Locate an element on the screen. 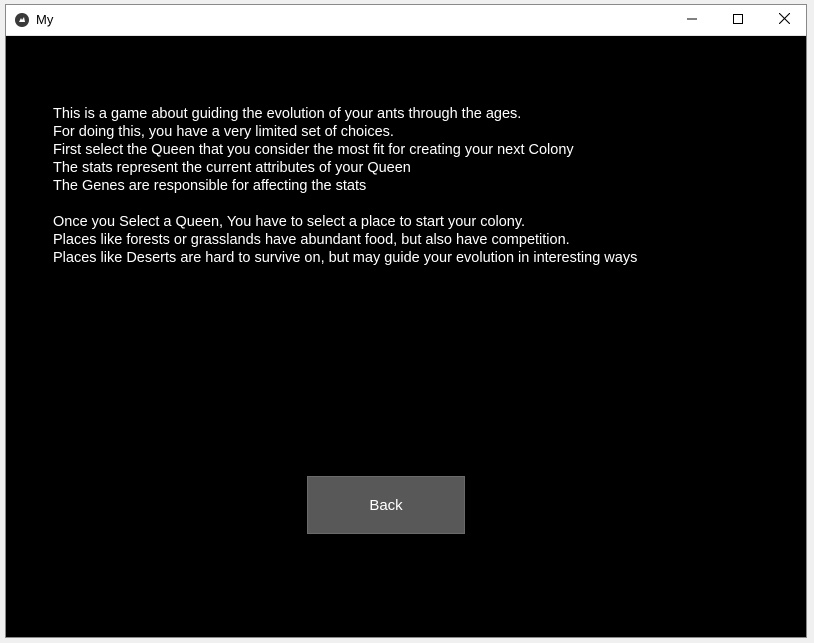 This screenshot has width=814, height=643. back-button-label: Back is located at coordinates (386, 505).